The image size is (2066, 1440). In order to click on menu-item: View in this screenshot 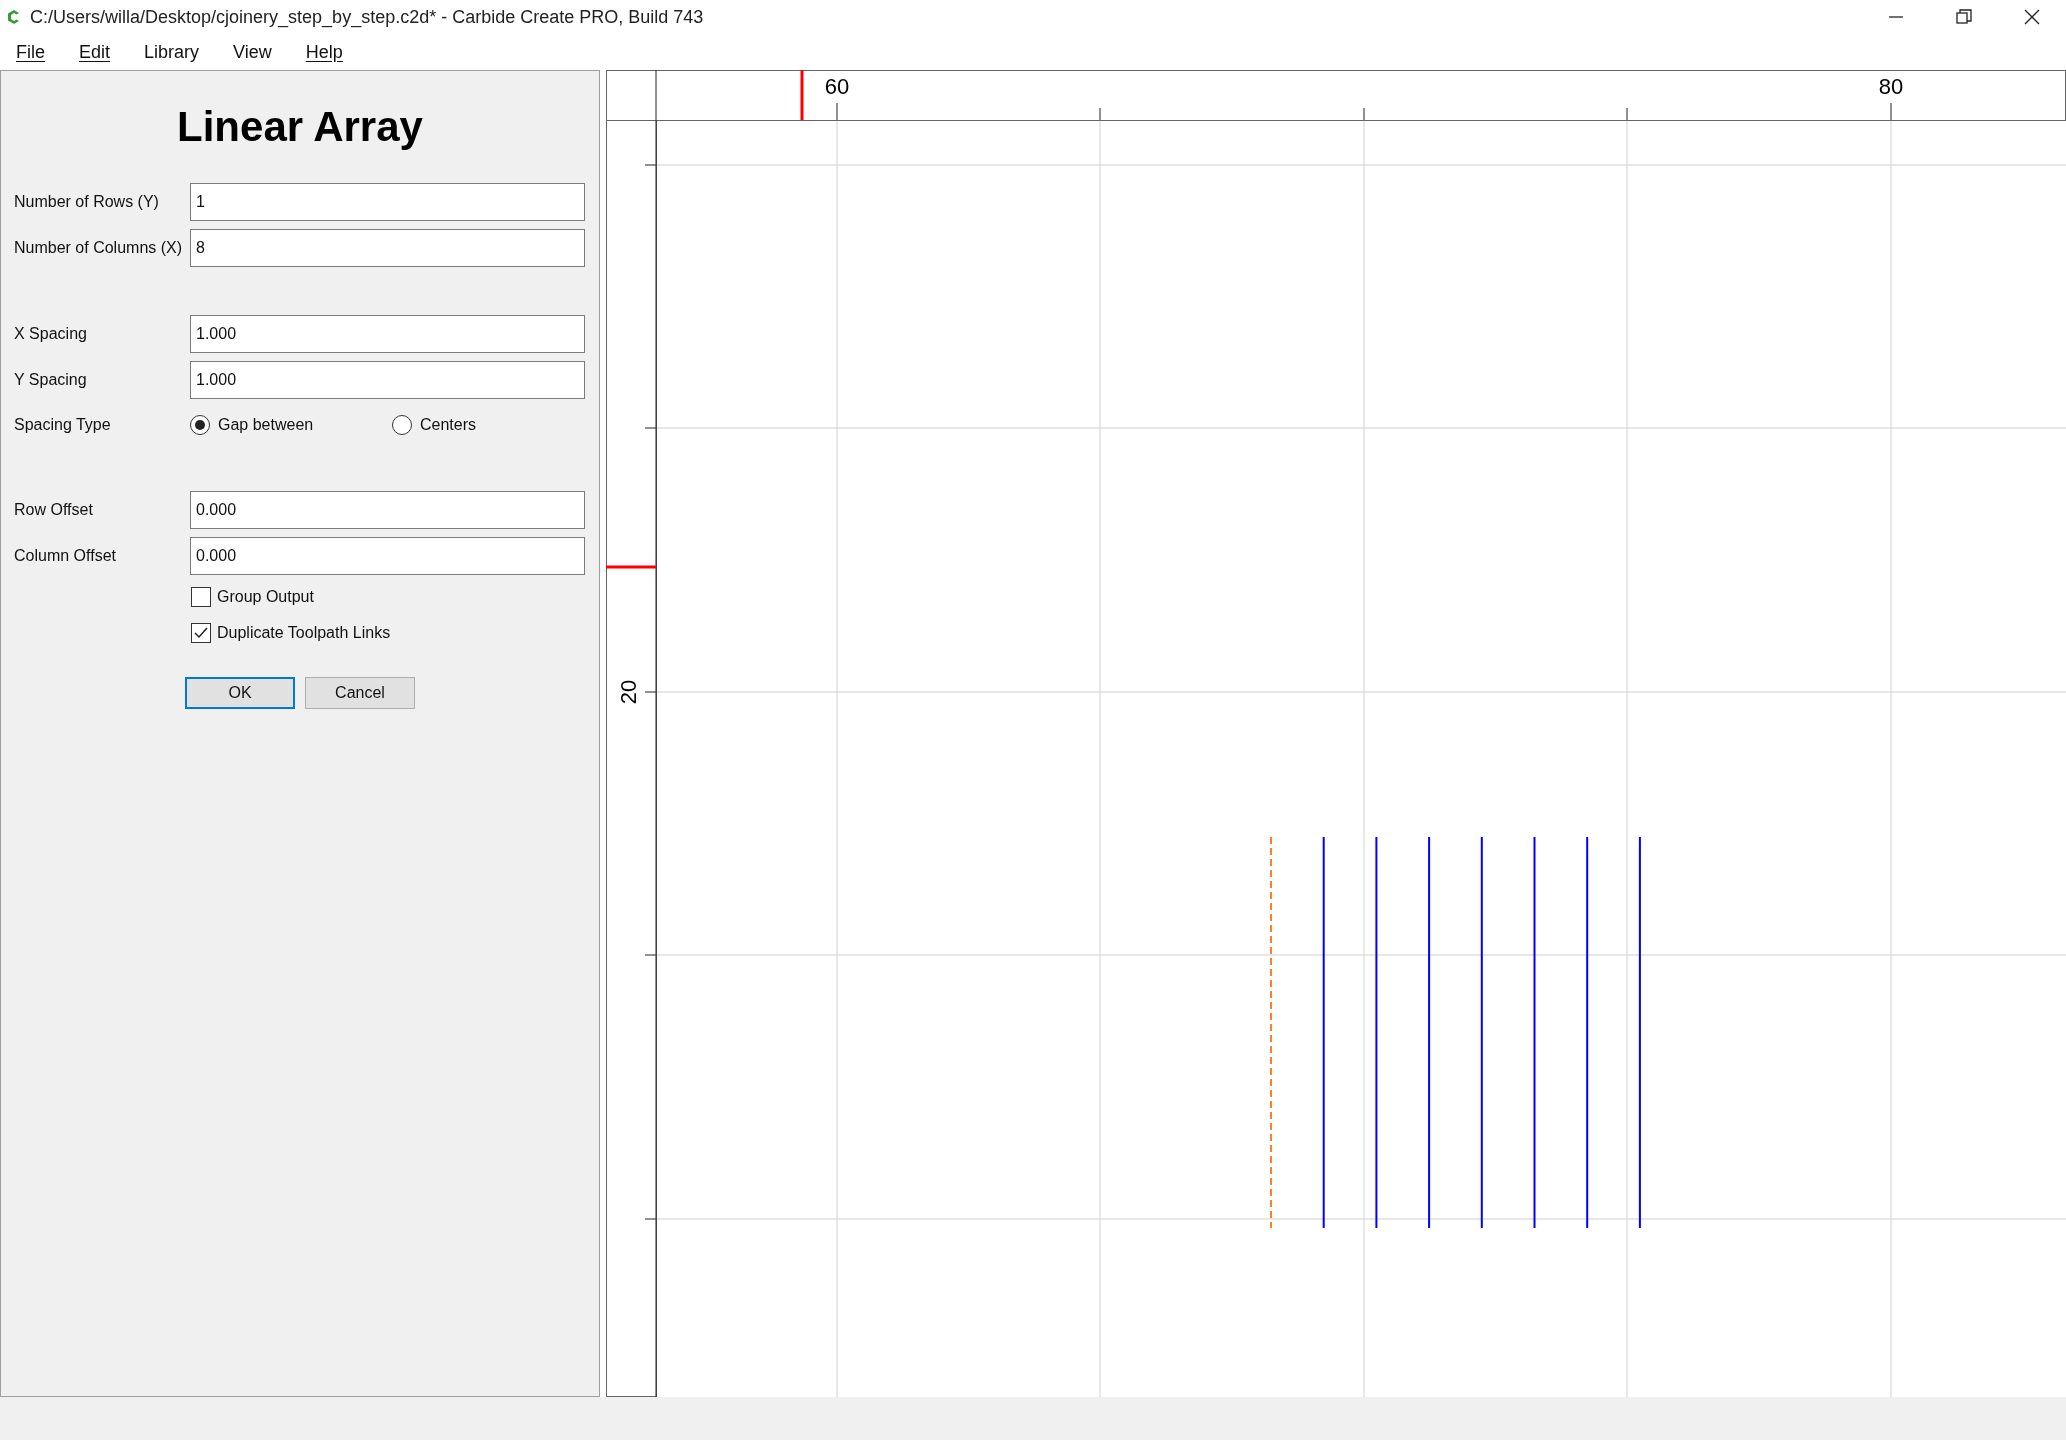, I will do `click(252, 52)`.